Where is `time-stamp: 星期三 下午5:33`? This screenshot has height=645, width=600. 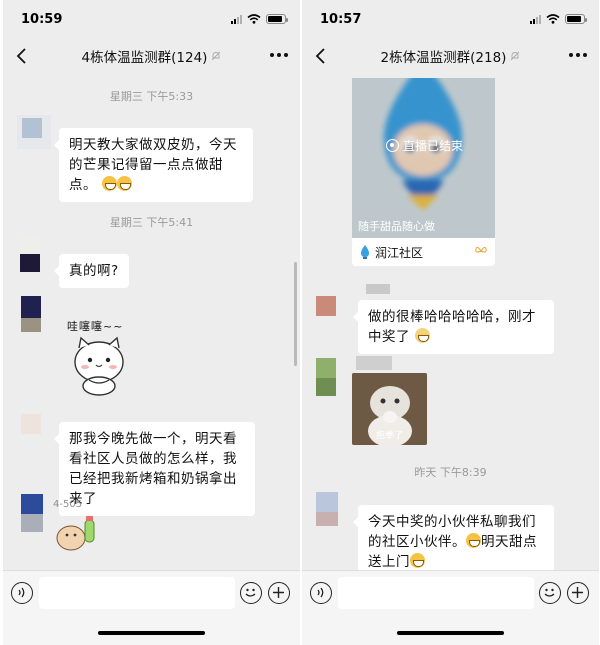
time-stamp: 星期三 下午5:33 is located at coordinates (151, 96).